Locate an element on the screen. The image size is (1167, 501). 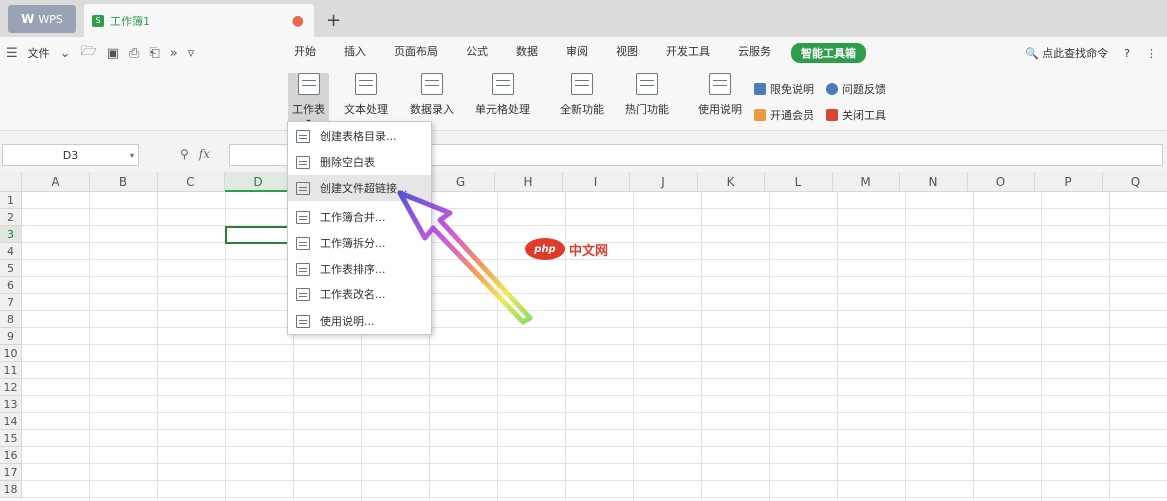
delete-sheet-icon is located at coordinates (303, 162).